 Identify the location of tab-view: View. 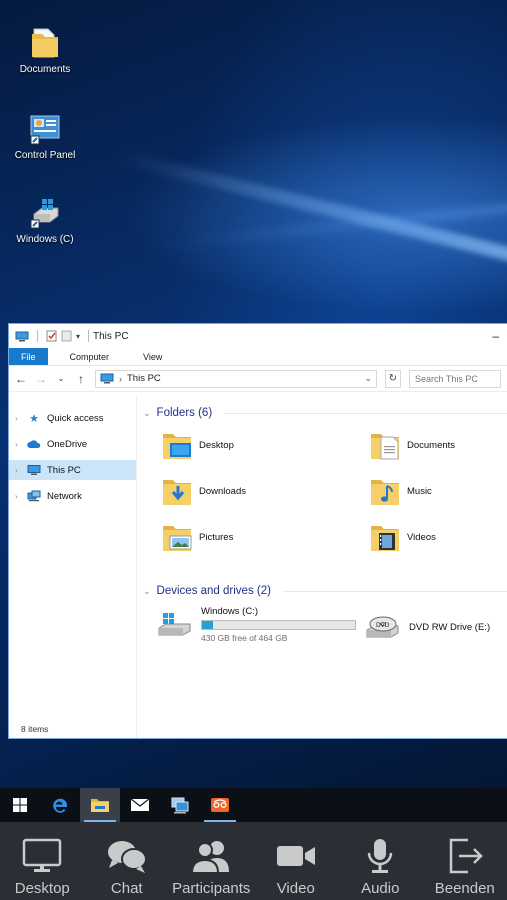
(152, 356).